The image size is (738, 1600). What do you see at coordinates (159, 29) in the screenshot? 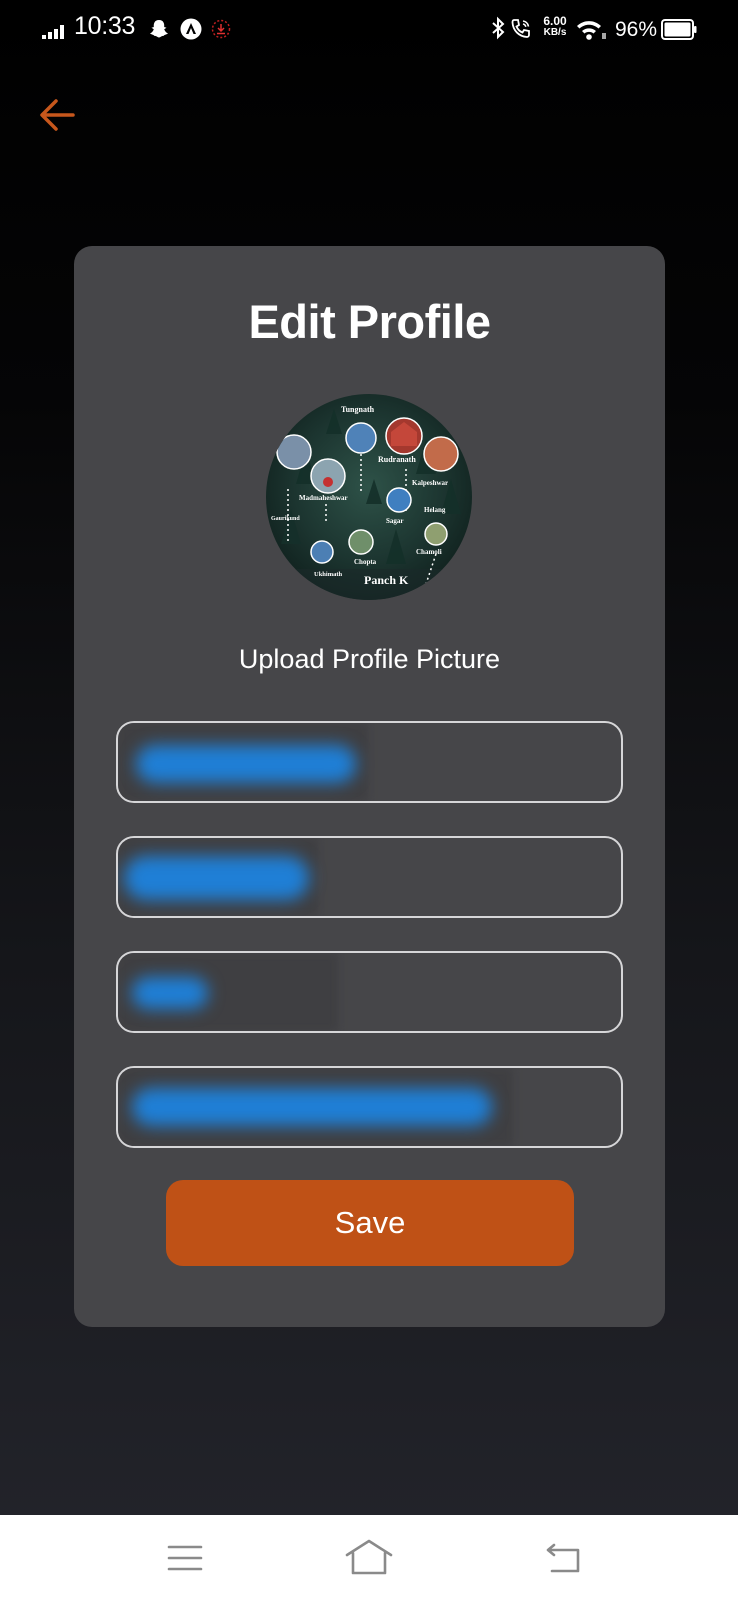
I see `snapchat-icon` at bounding box center [159, 29].